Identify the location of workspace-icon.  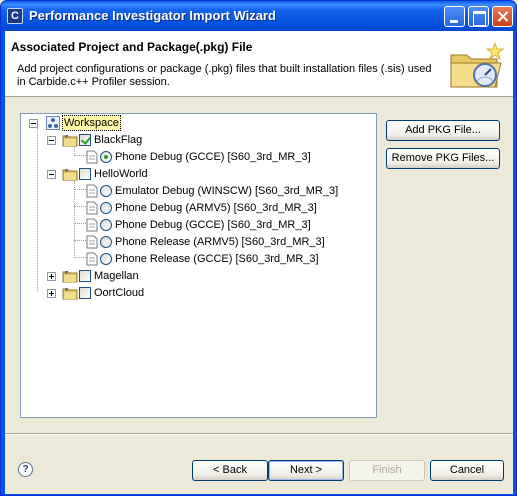
(53, 123).